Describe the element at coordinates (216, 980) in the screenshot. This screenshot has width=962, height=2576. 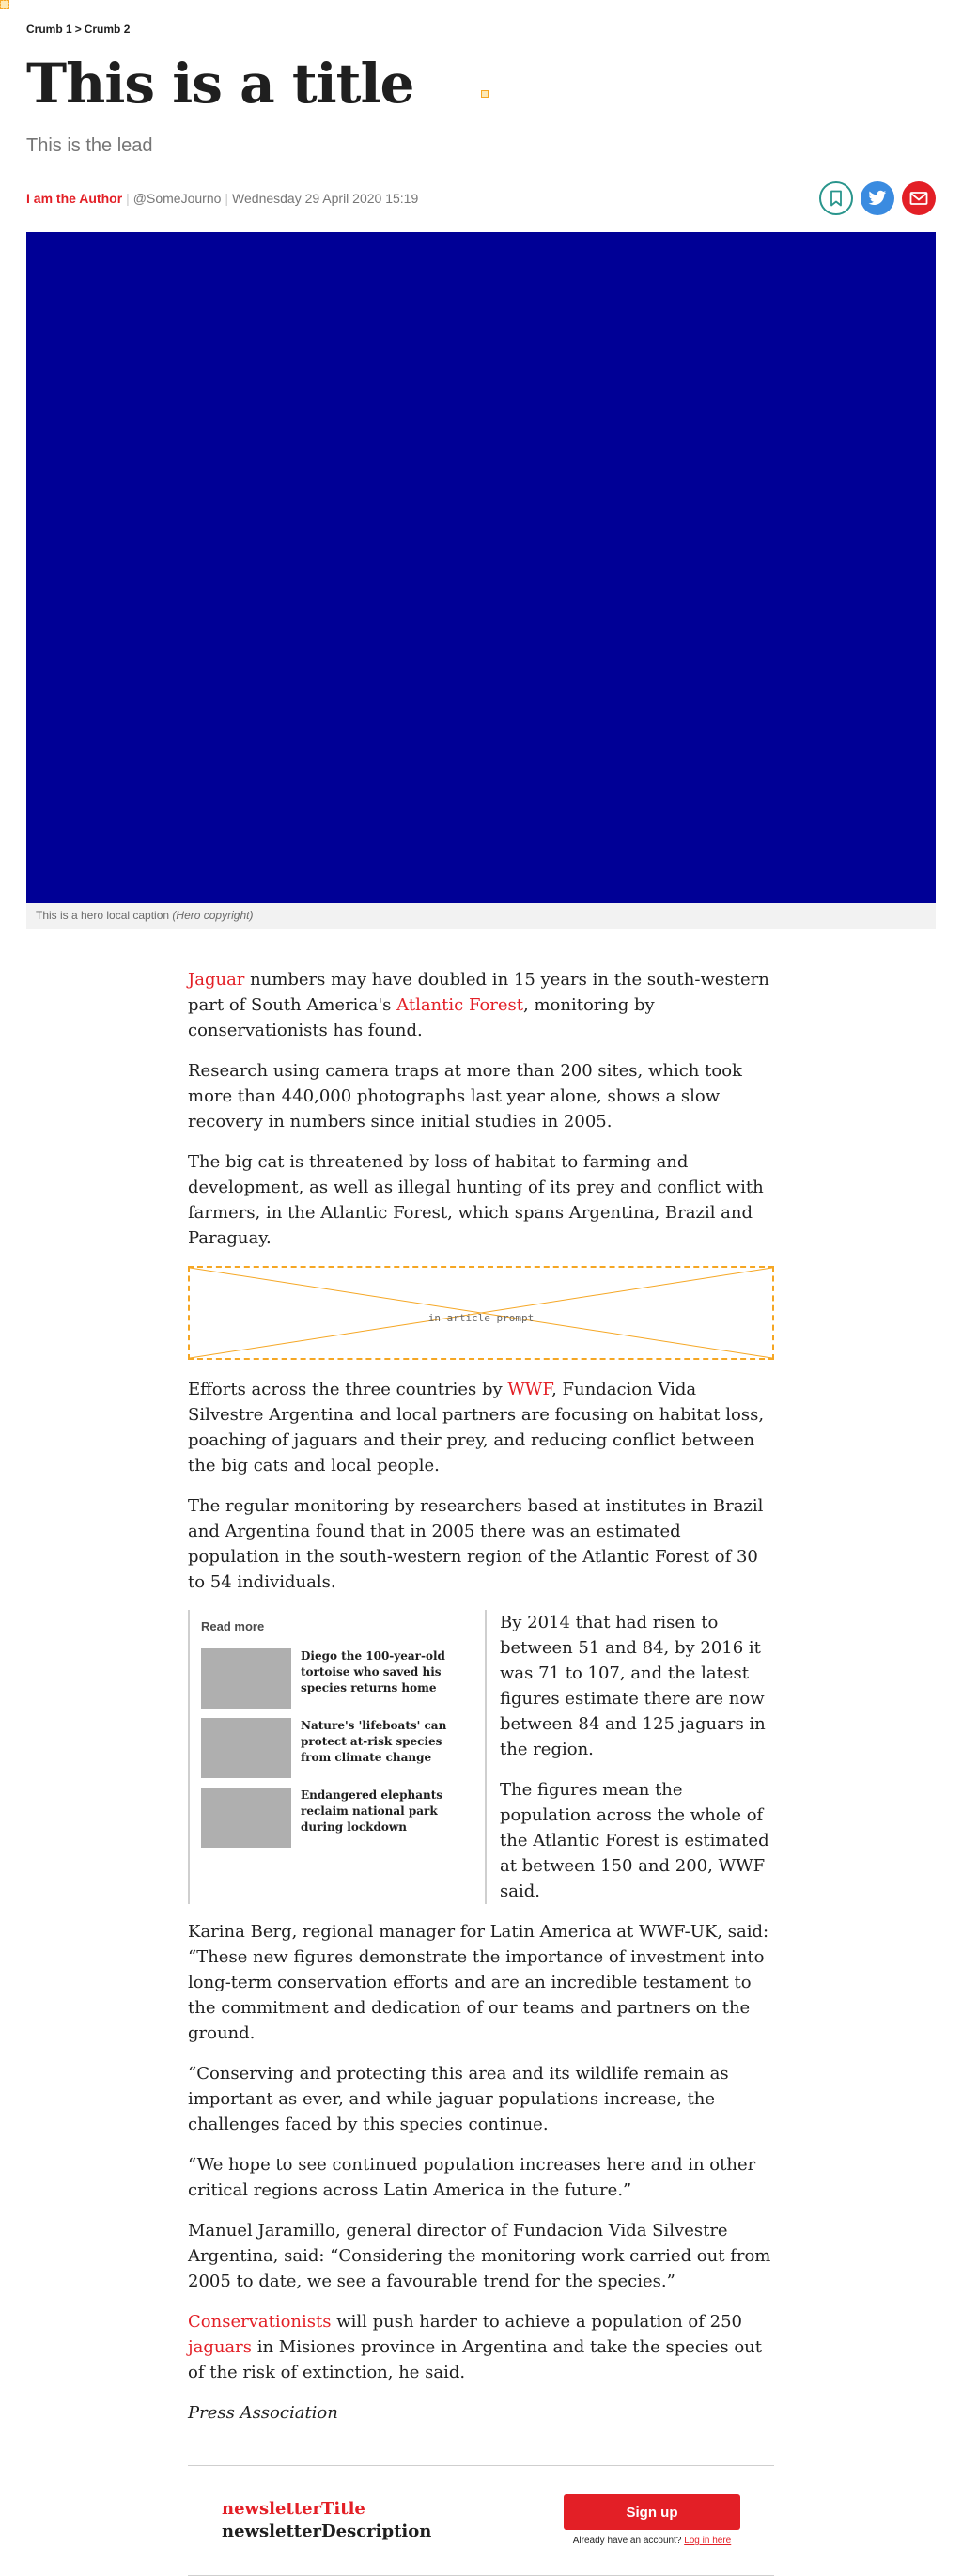
I see `jaguar-link: Jaguar` at that location.